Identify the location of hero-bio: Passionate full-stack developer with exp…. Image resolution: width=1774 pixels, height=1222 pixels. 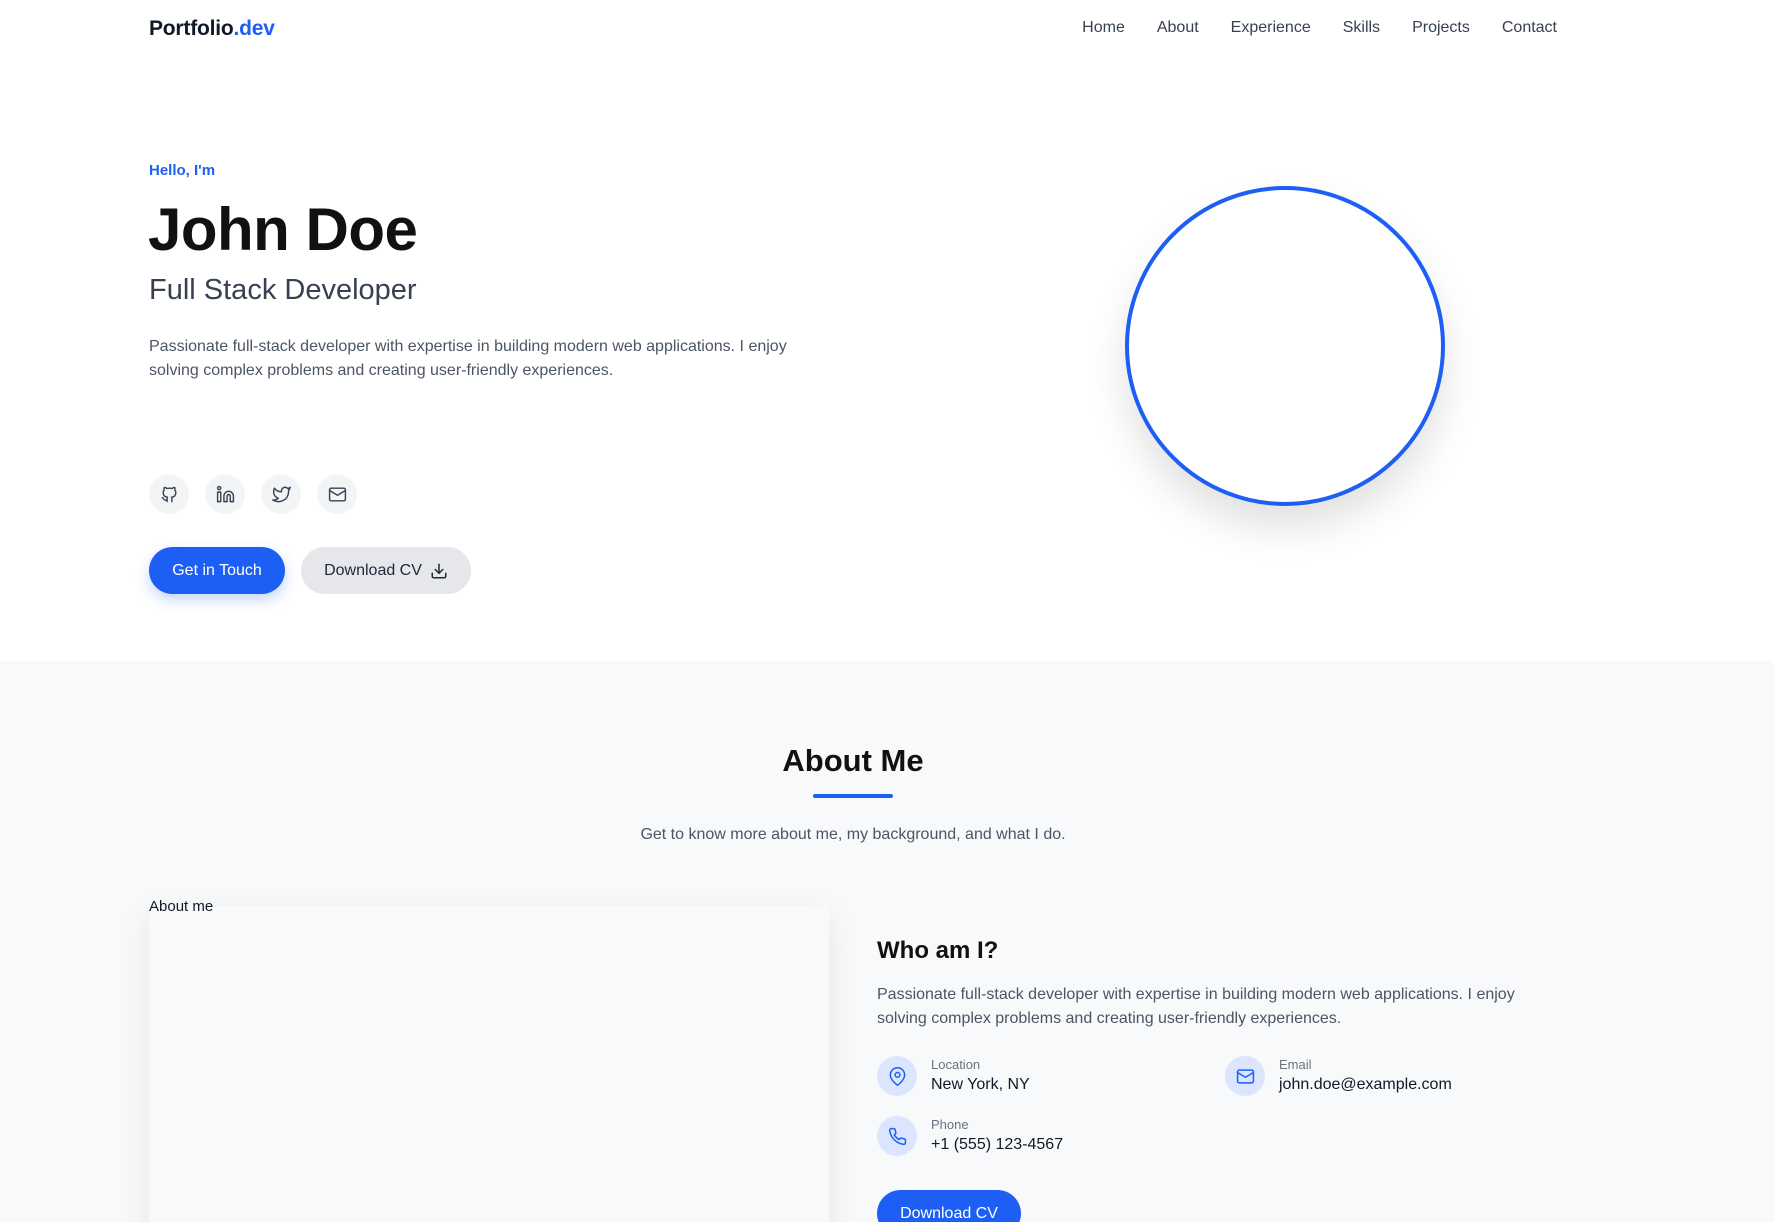
(468, 358).